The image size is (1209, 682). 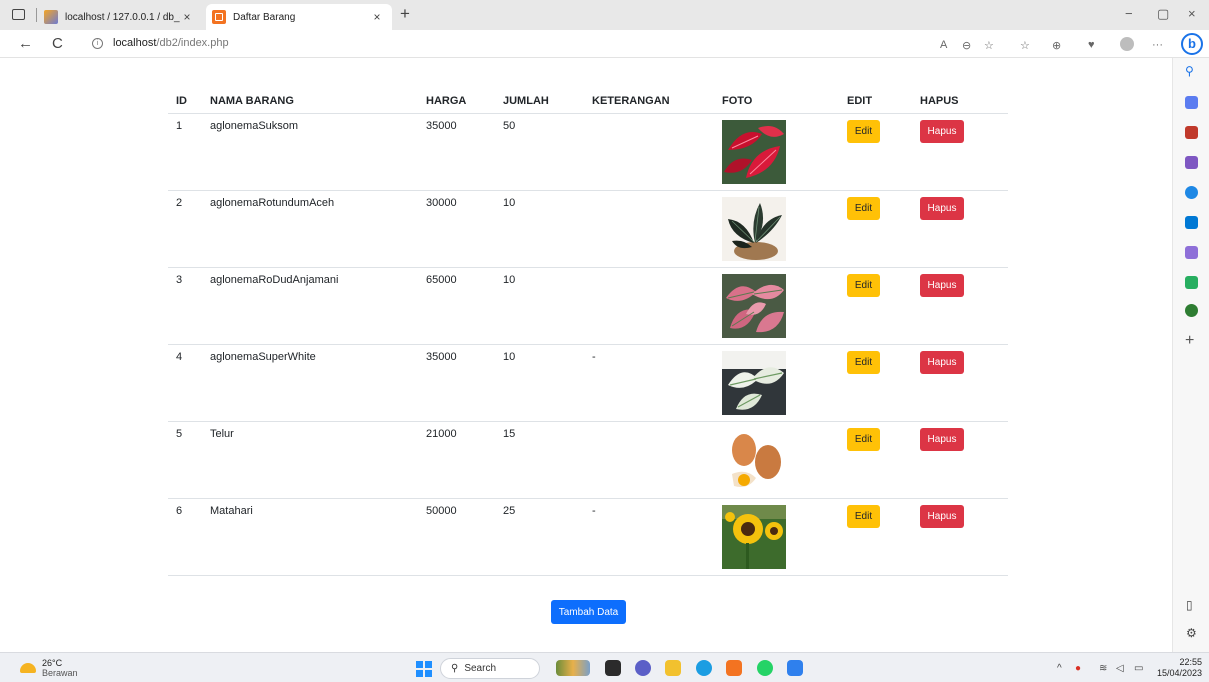 What do you see at coordinates (1091, 45) in the screenshot?
I see `heart-extension-icon: ♥` at bounding box center [1091, 45].